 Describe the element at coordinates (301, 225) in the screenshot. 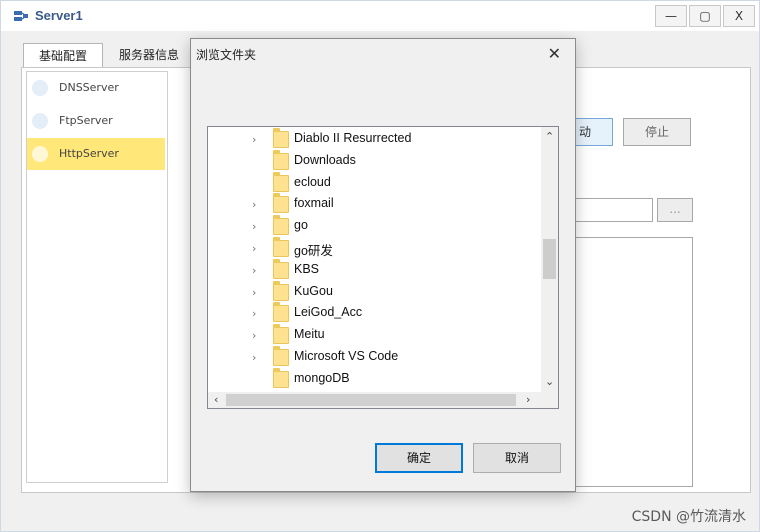

I see `folder-label: go` at that location.